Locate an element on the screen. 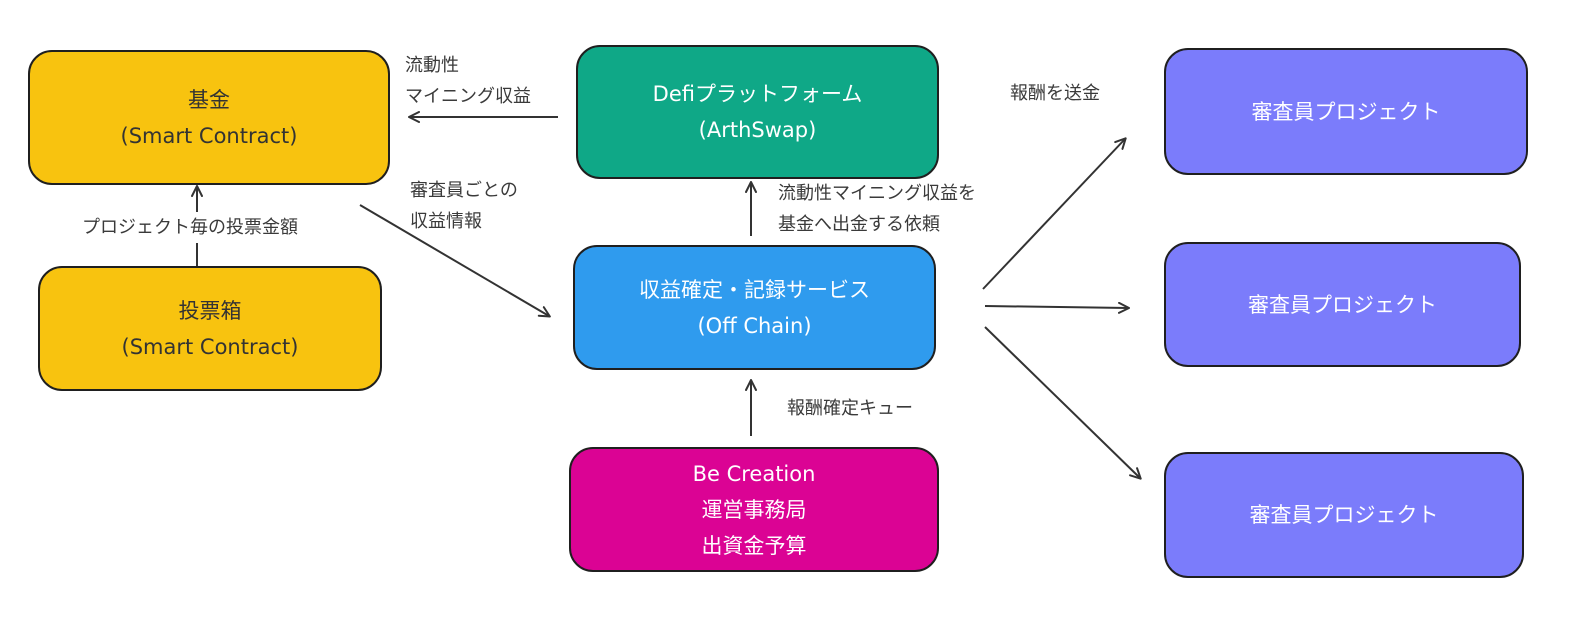 The image size is (1581, 631). edge-label-judge-revenue-info: 審査員ごとの 収益情報 is located at coordinates (464, 206).